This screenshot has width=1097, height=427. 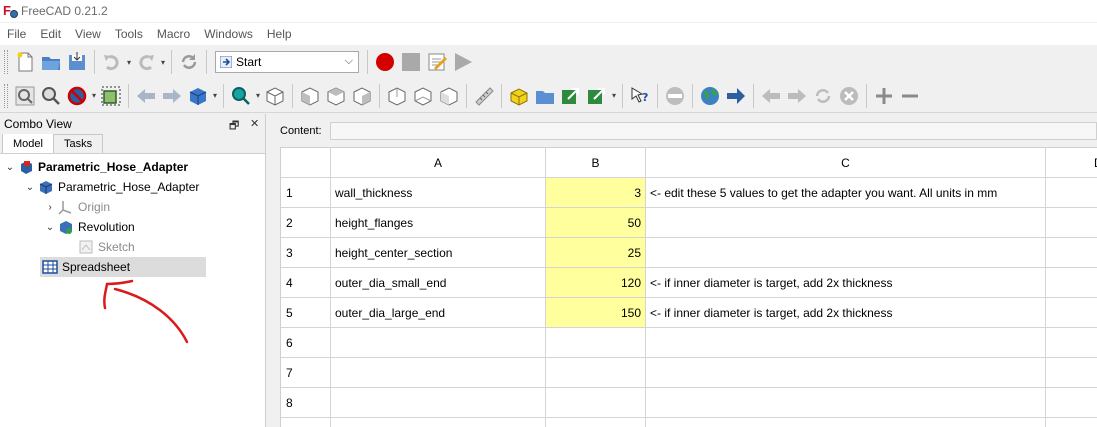 What do you see at coordinates (28, 143) in the screenshot?
I see `tab-model: Model` at bounding box center [28, 143].